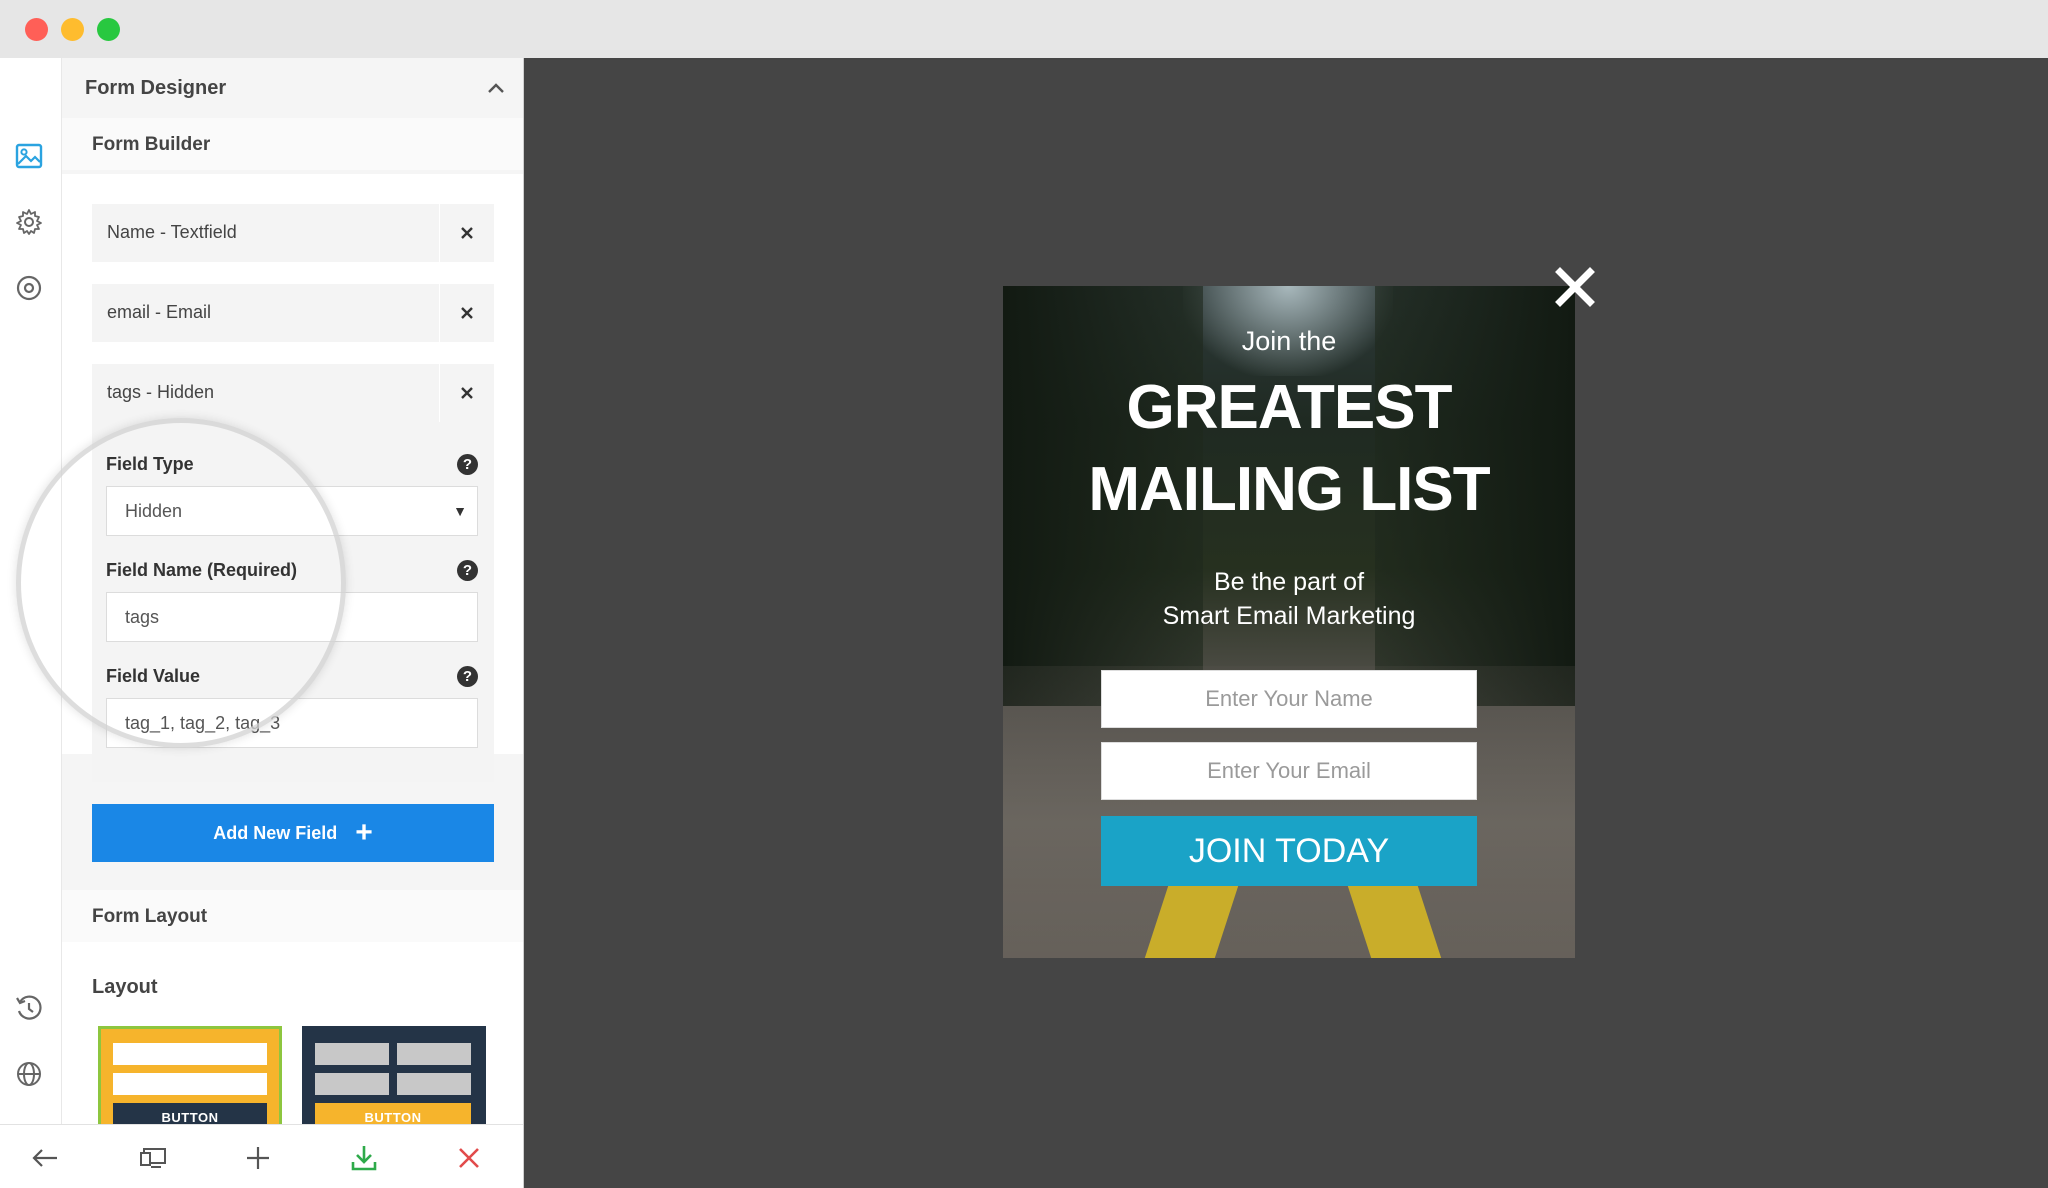 Image resolution: width=2048 pixels, height=1188 pixels. What do you see at coordinates (1289, 582) in the screenshot?
I see `popup-subtitle-1: Be the part of` at bounding box center [1289, 582].